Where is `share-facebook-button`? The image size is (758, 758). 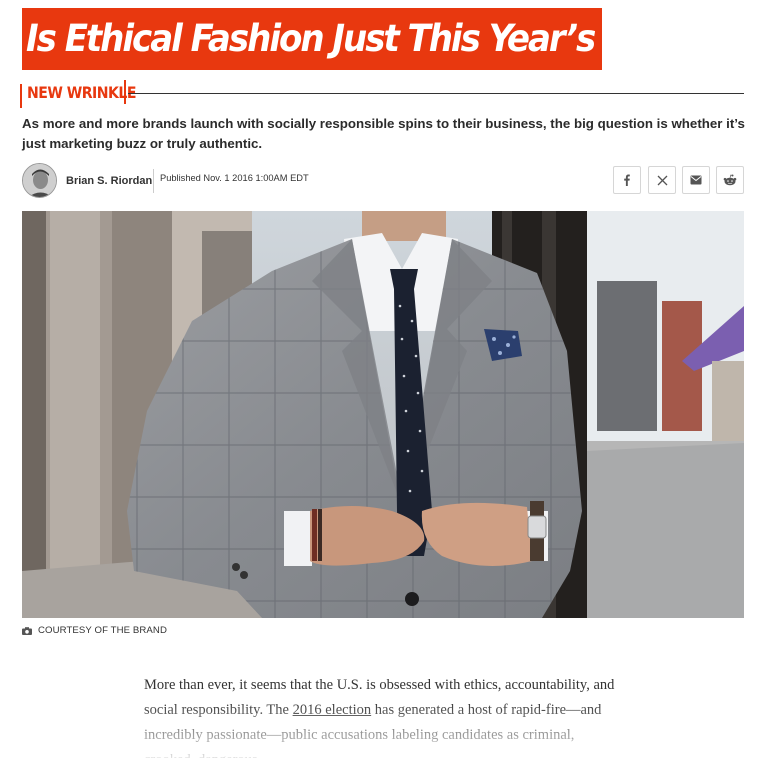 share-facebook-button is located at coordinates (627, 180).